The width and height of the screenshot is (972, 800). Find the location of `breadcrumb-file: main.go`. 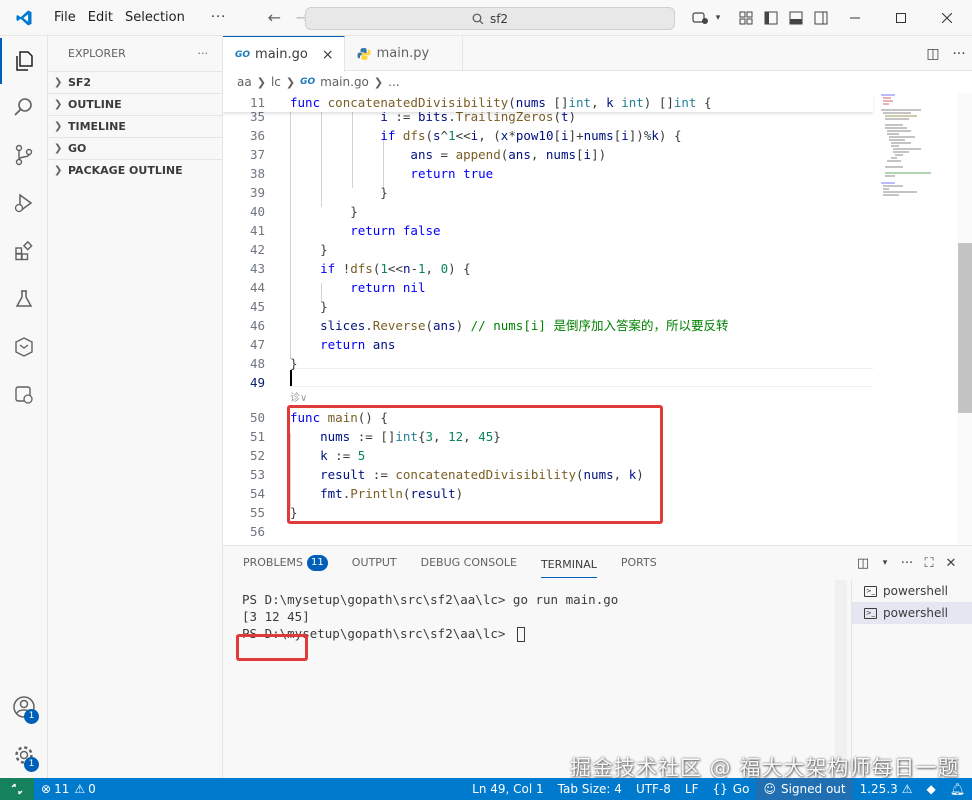

breadcrumb-file: main.go is located at coordinates (344, 82).